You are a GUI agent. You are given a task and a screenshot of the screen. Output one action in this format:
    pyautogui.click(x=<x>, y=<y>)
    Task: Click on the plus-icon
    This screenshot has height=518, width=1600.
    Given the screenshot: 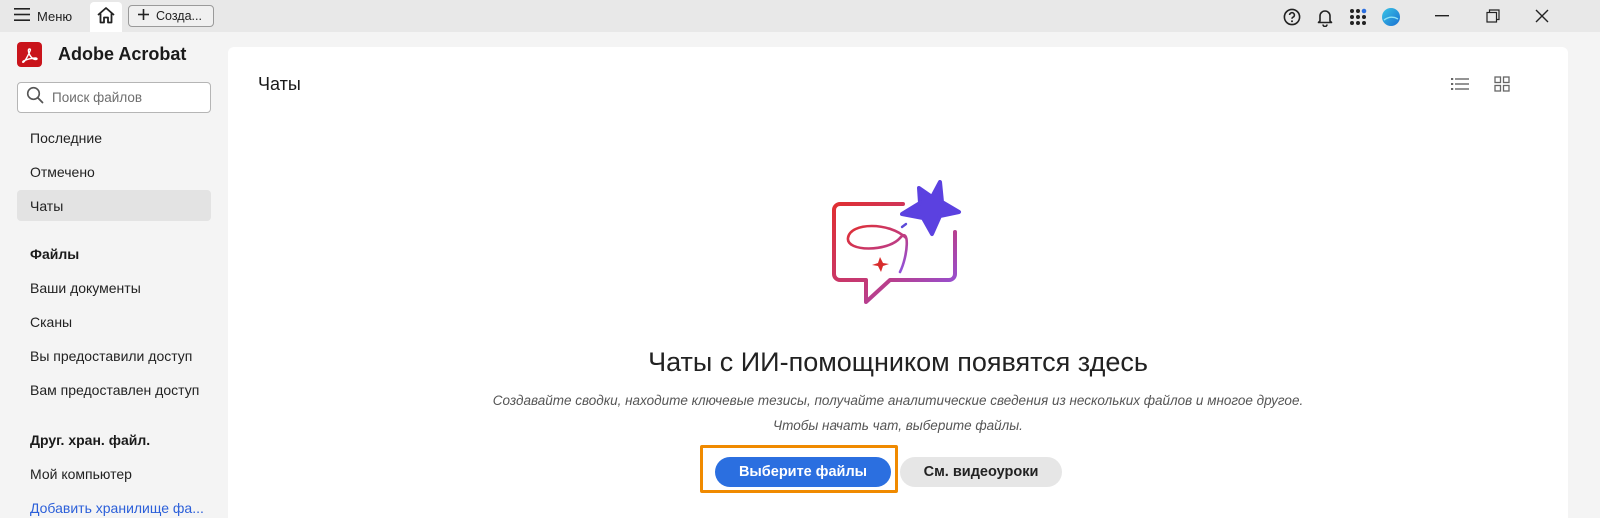 What is the action you would take?
    pyautogui.click(x=143, y=16)
    